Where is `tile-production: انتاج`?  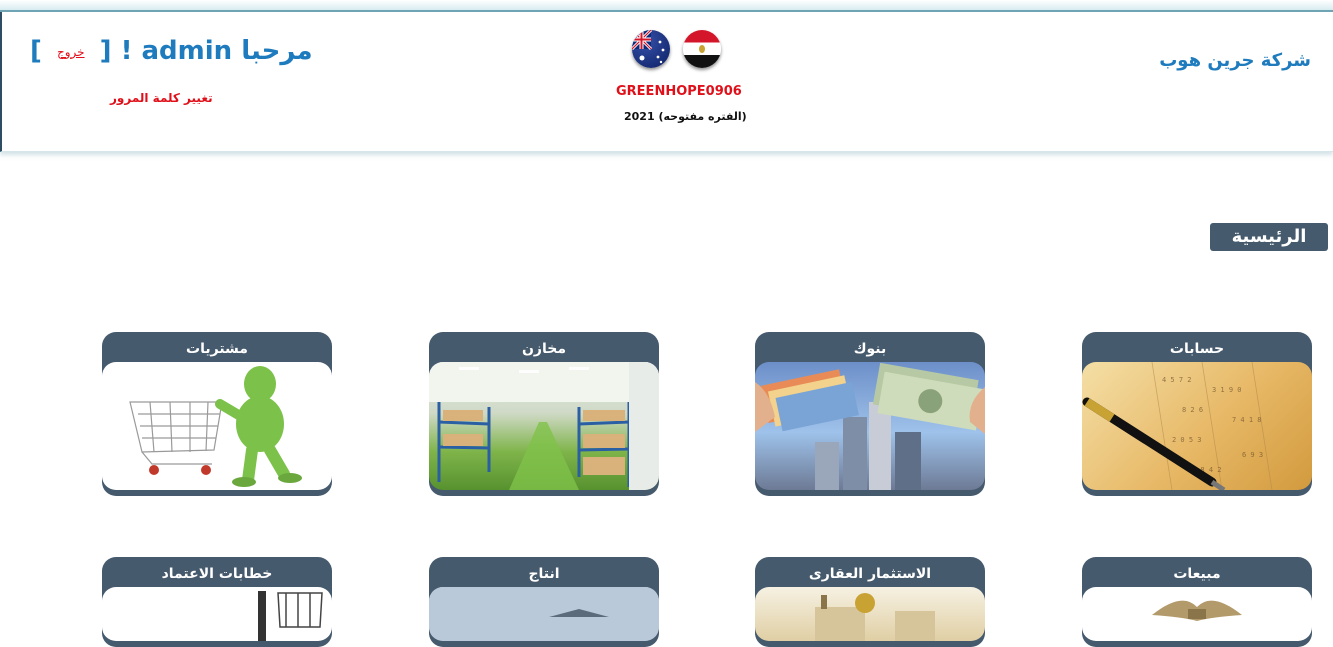 tile-production: انتاج is located at coordinates (544, 602).